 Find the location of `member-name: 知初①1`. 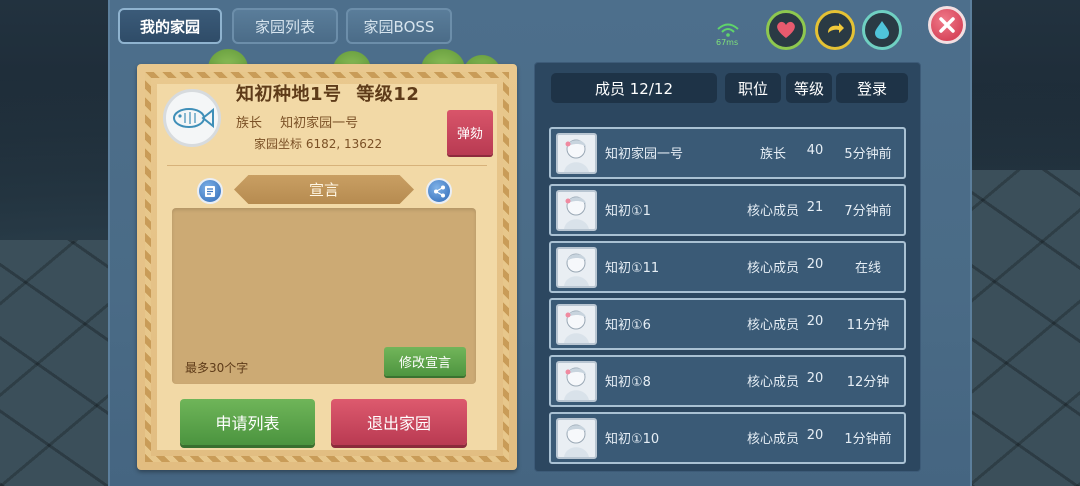

member-name: 知初①1 is located at coordinates (628, 211).